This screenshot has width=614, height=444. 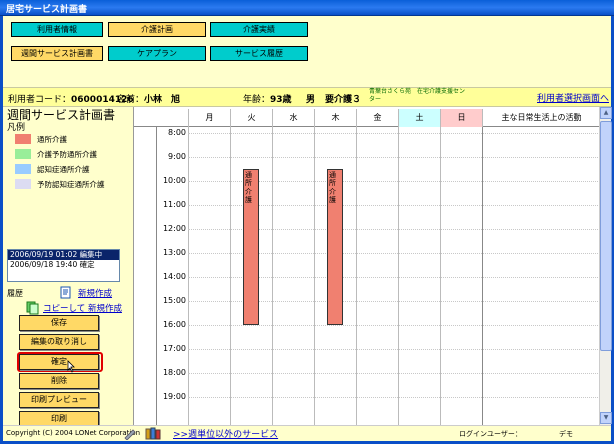 I want to click on window-title: 居宅サービス計画書, so click(x=47, y=10).